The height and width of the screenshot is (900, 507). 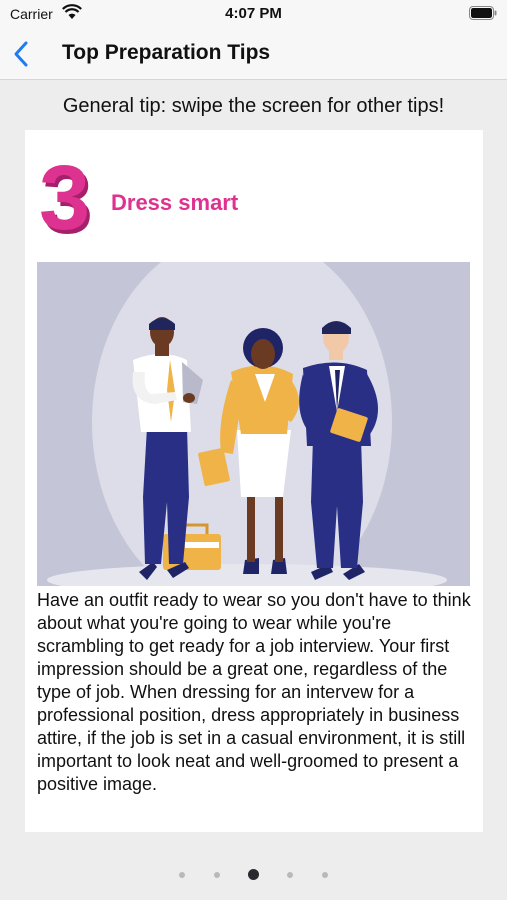 I want to click on tip-title: Dress smart, so click(x=175, y=202).